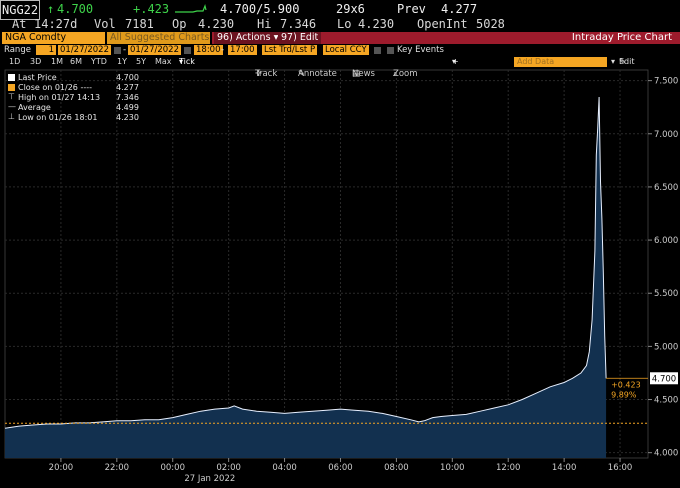  I want to click on range-number-input: 1, so click(46, 50).